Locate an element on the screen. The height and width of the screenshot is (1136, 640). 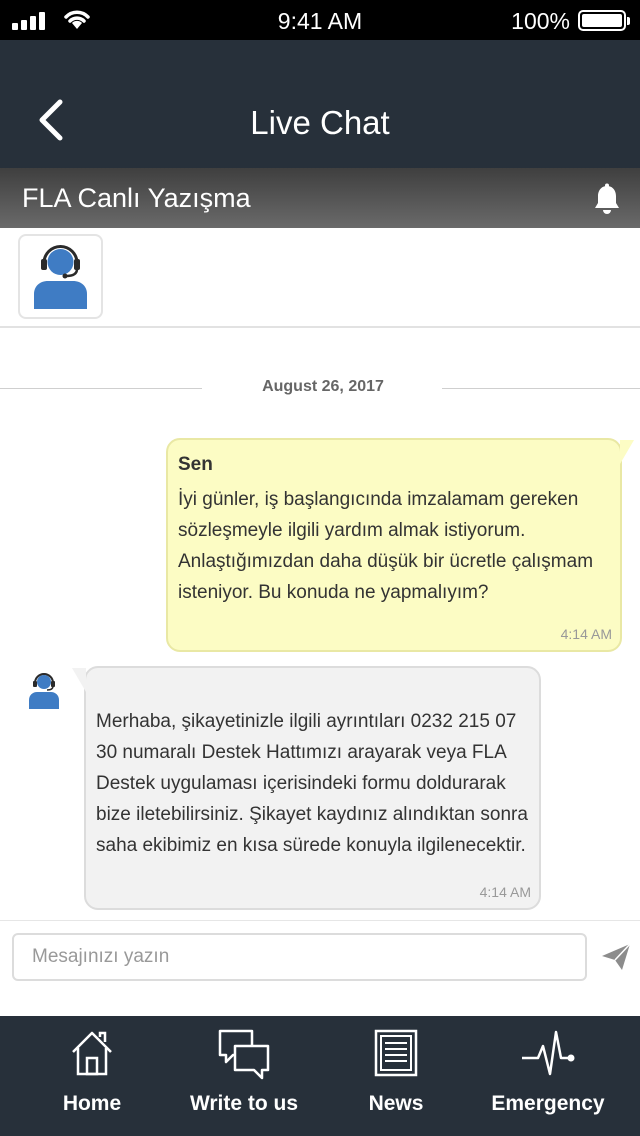
message-sender: Sen is located at coordinates (195, 464).